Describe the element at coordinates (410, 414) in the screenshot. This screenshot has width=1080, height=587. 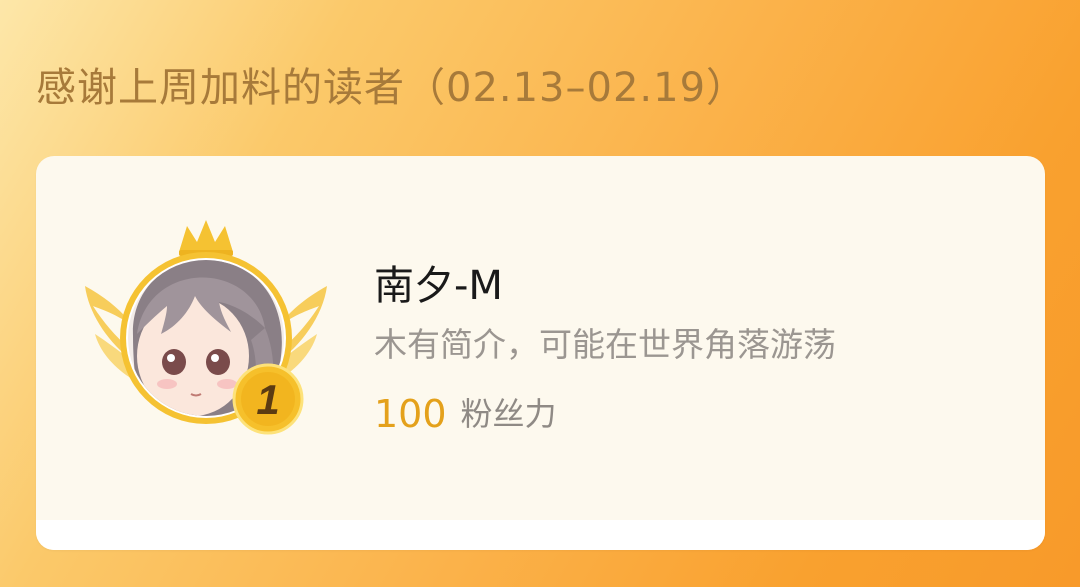
I see `fan-power-value: 100` at that location.